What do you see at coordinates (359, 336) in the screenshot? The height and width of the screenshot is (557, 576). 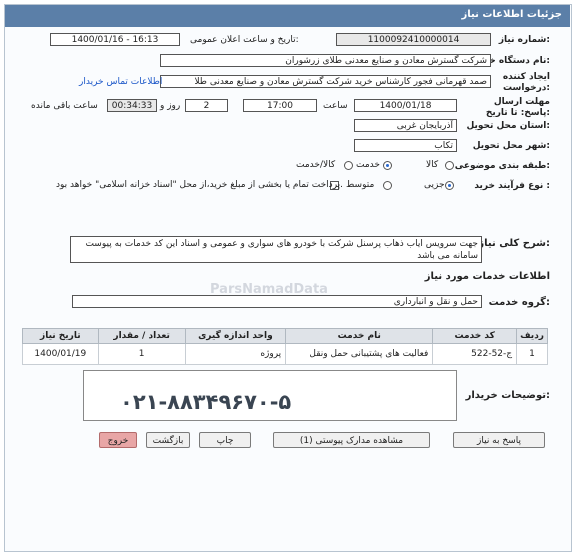 I see `col-name-header: نام خدمت` at bounding box center [359, 336].